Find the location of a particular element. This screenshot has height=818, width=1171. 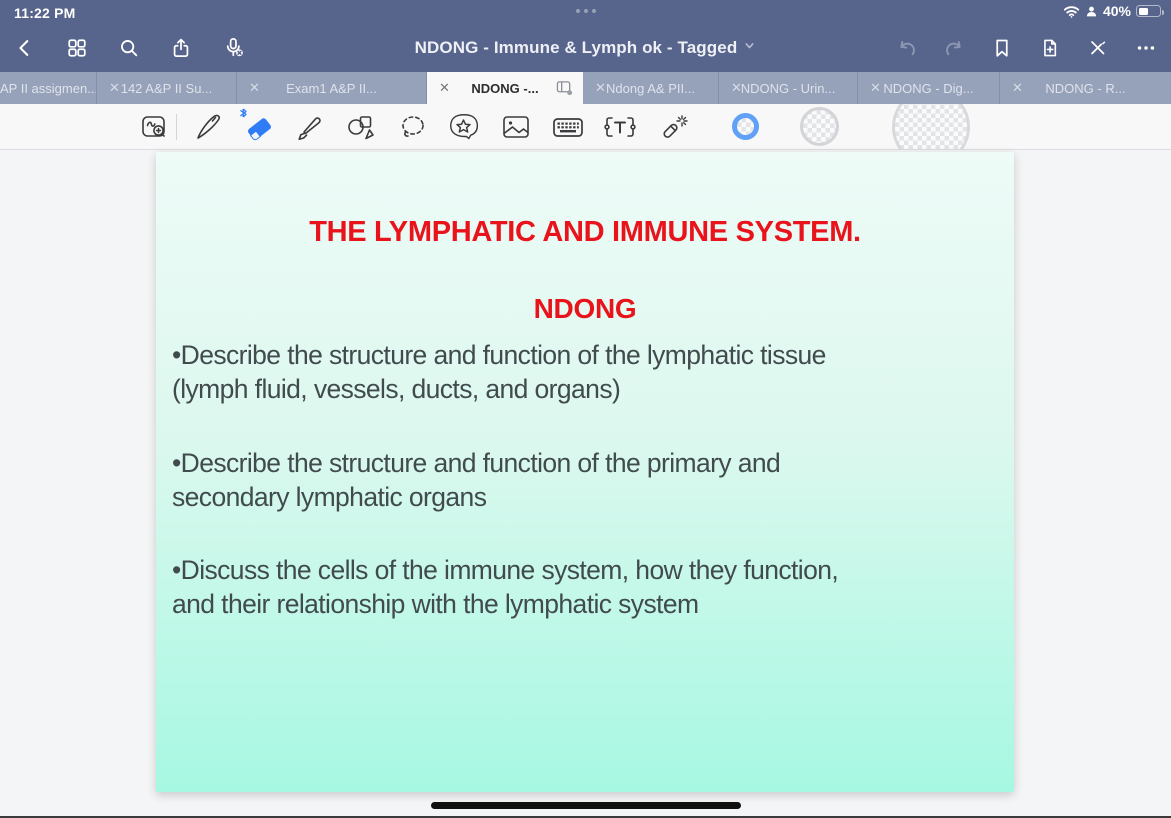

home-indicator is located at coordinates (585, 805).